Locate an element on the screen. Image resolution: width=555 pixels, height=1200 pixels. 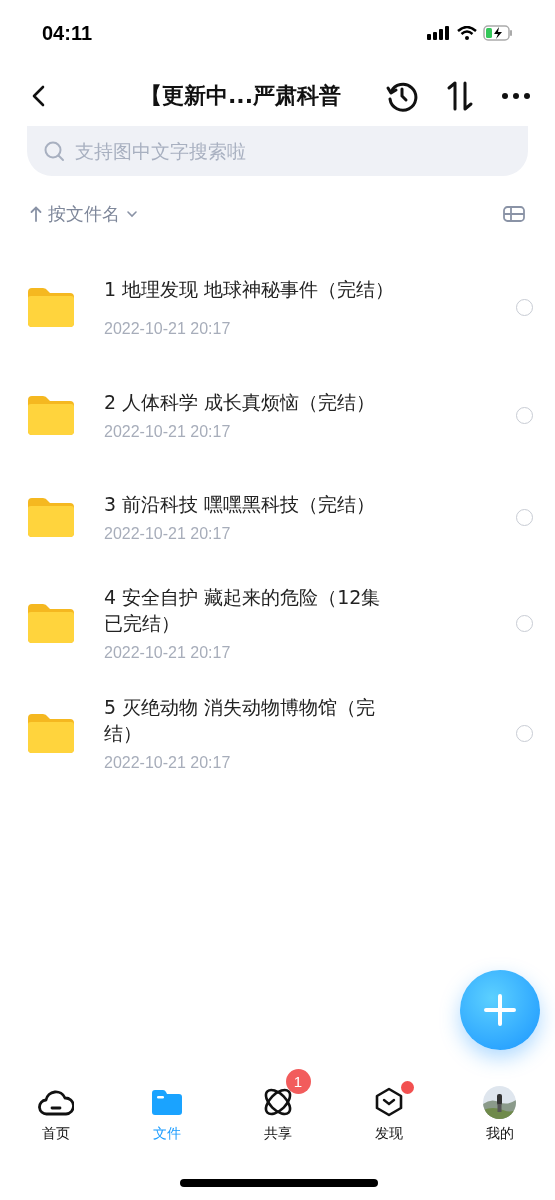
folder-row: 5 灭绝动物 消失动物博物馆（完结） 2022-10-21 20:17 is located at coordinates (277, 733).